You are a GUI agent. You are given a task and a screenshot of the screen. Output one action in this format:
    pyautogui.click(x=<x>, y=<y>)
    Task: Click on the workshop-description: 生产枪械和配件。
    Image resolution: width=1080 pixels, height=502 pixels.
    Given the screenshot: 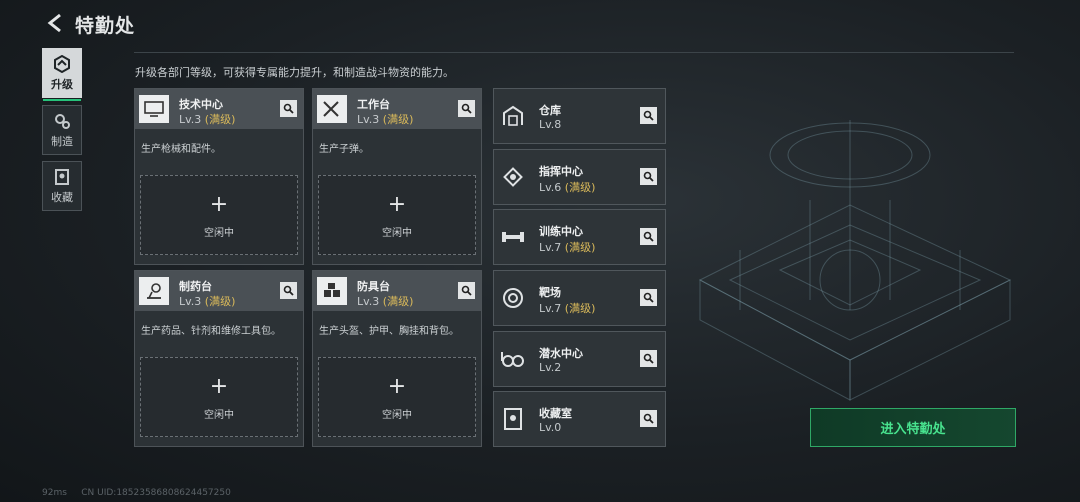 What is the action you would take?
    pyautogui.click(x=181, y=149)
    